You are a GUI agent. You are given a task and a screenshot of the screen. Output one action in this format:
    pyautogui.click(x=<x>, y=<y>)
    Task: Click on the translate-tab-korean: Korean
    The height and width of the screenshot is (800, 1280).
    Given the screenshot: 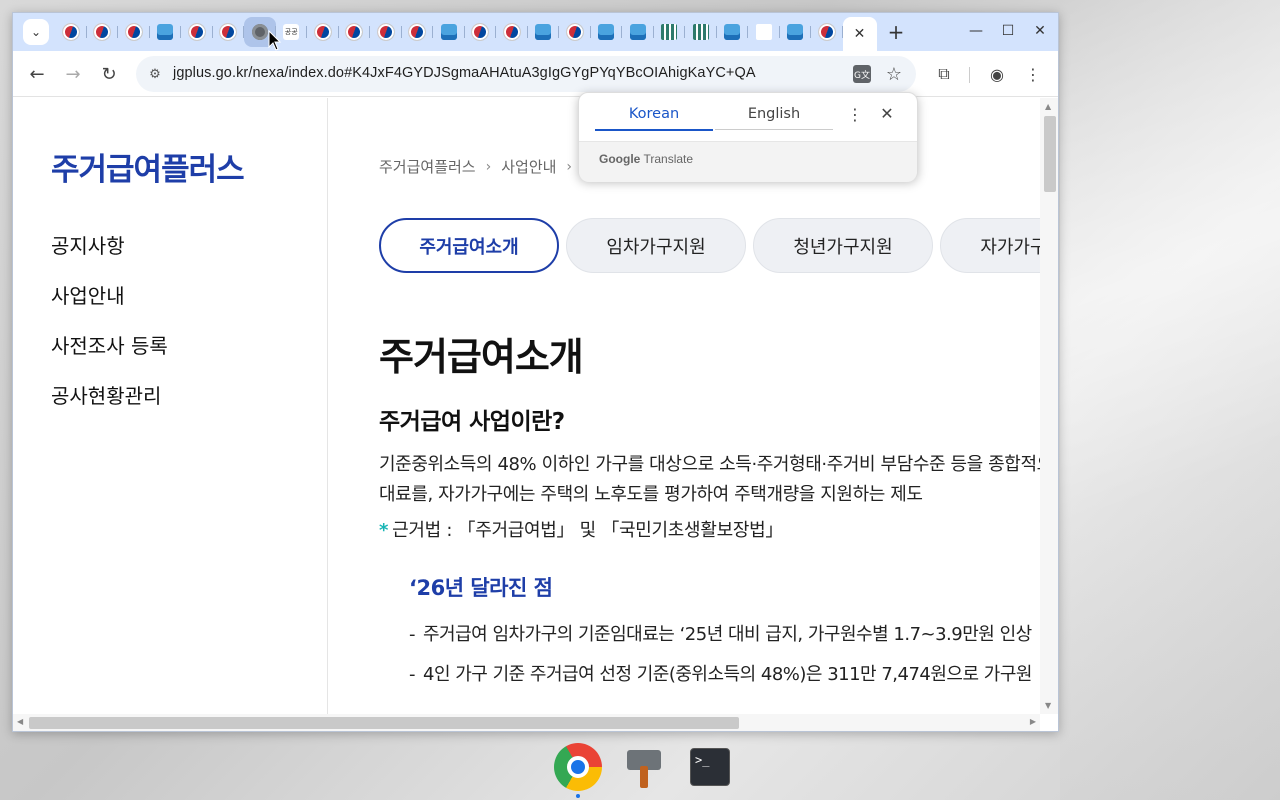 What is the action you would take?
    pyautogui.click(x=654, y=118)
    